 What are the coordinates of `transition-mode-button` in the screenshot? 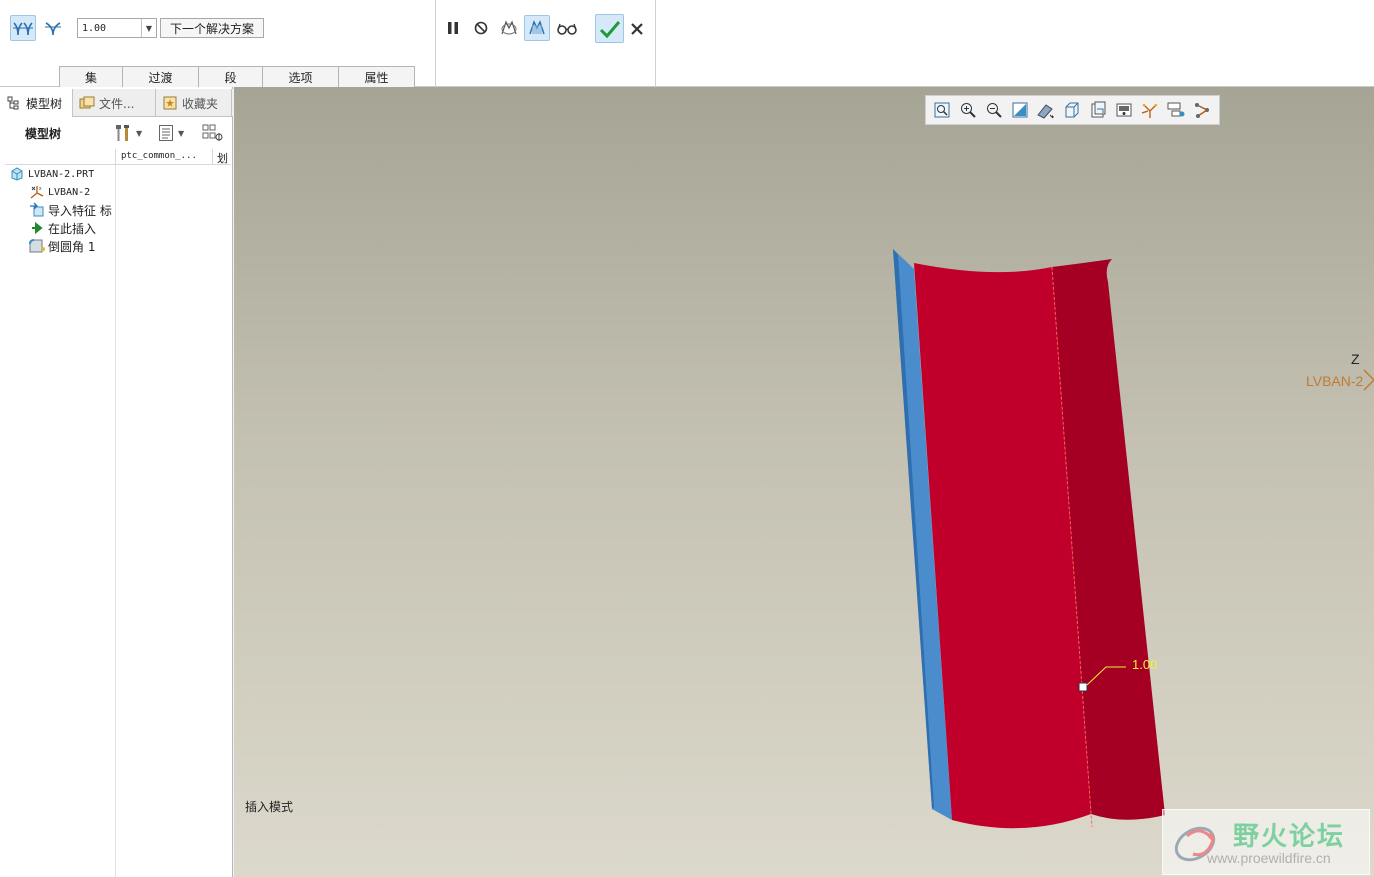 It's located at (53, 28).